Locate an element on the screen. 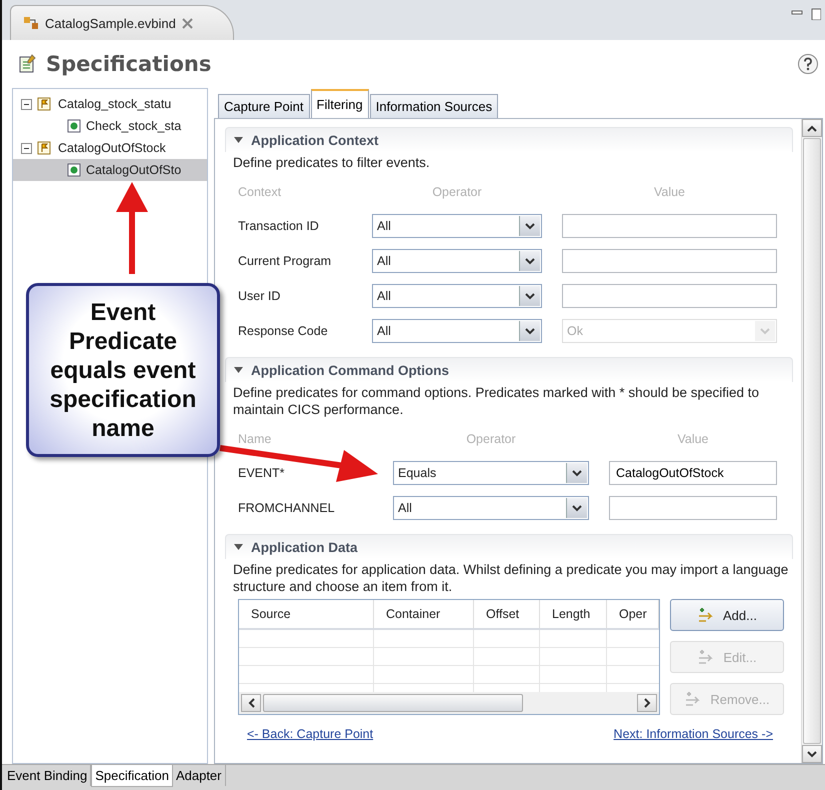  tree-item: CatalogOutOfSto is located at coordinates (110, 170).